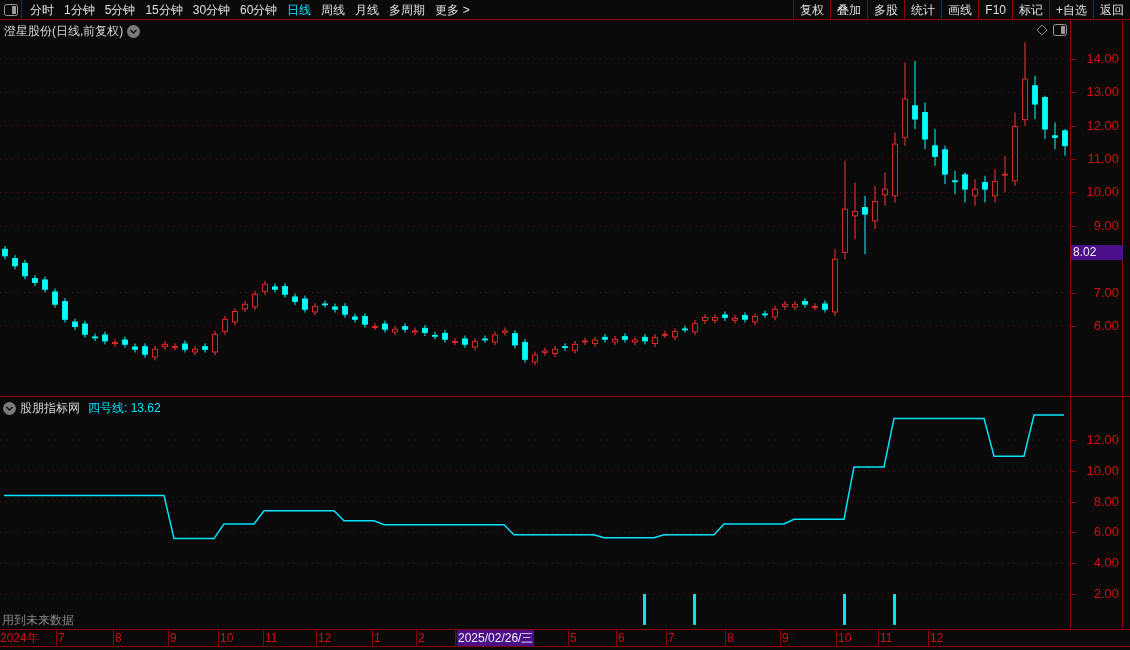 The image size is (1130, 650). What do you see at coordinates (960, 10) in the screenshot?
I see `toolbar-button: 画线` at bounding box center [960, 10].